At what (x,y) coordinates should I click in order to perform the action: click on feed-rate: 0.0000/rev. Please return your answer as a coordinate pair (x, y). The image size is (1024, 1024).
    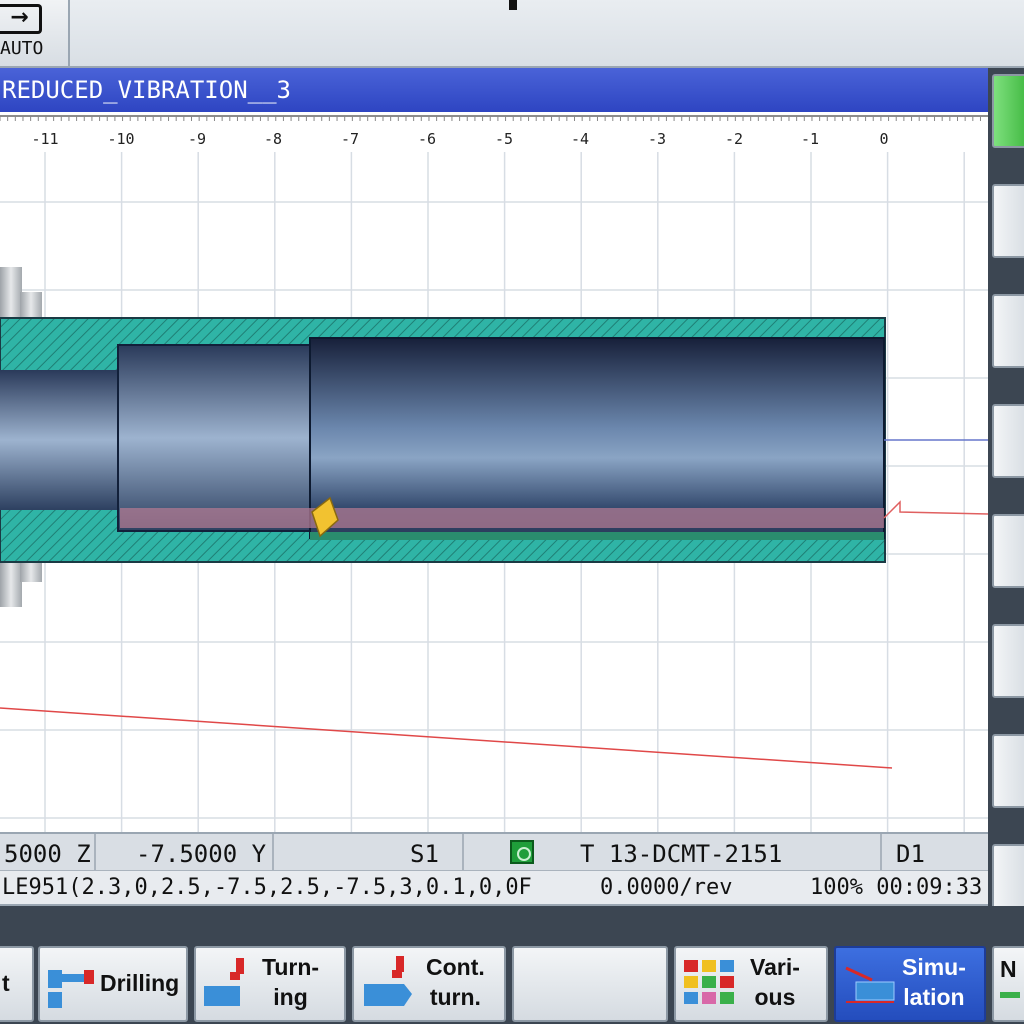
    Looking at the image, I should click on (666, 887).